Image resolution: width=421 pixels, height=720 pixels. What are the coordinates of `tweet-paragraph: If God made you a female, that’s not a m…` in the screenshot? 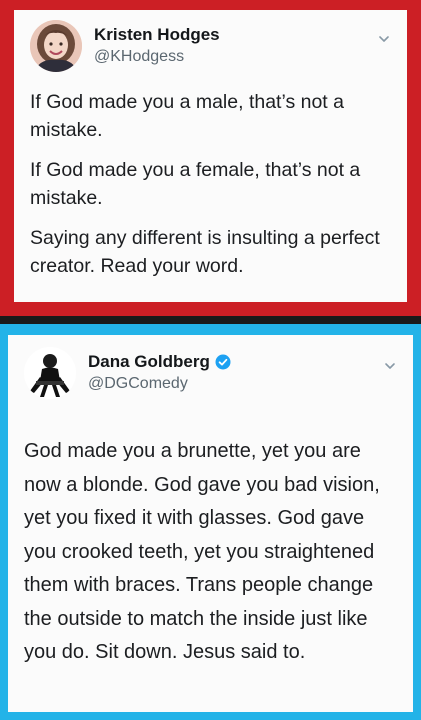 It's located at (195, 184).